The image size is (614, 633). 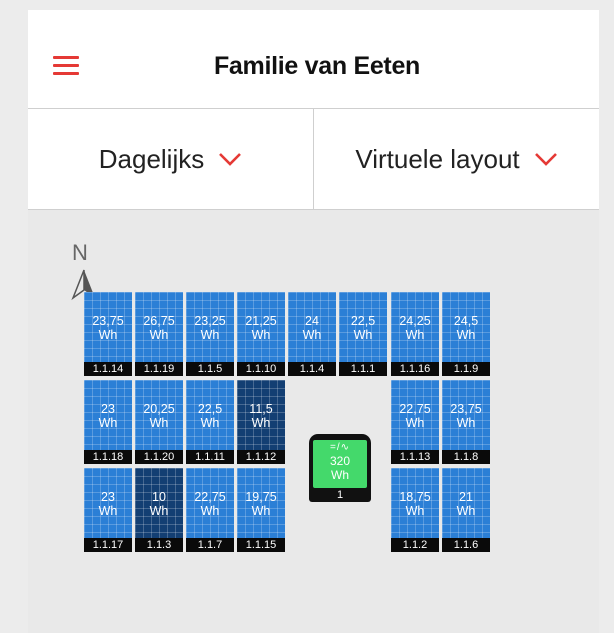 What do you see at coordinates (159, 457) in the screenshot?
I see `panel-id: 1.1.20` at bounding box center [159, 457].